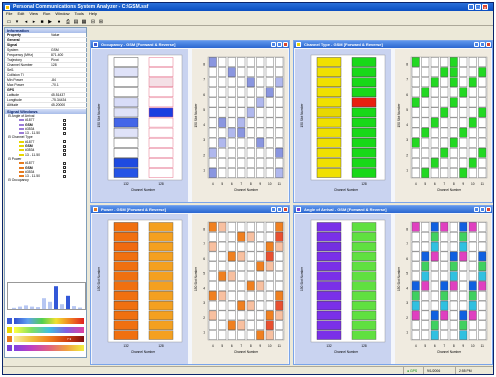 Image resolution: width=496 pixels, height=377 pixels. I want to click on menu-view: View, so click(33, 13).